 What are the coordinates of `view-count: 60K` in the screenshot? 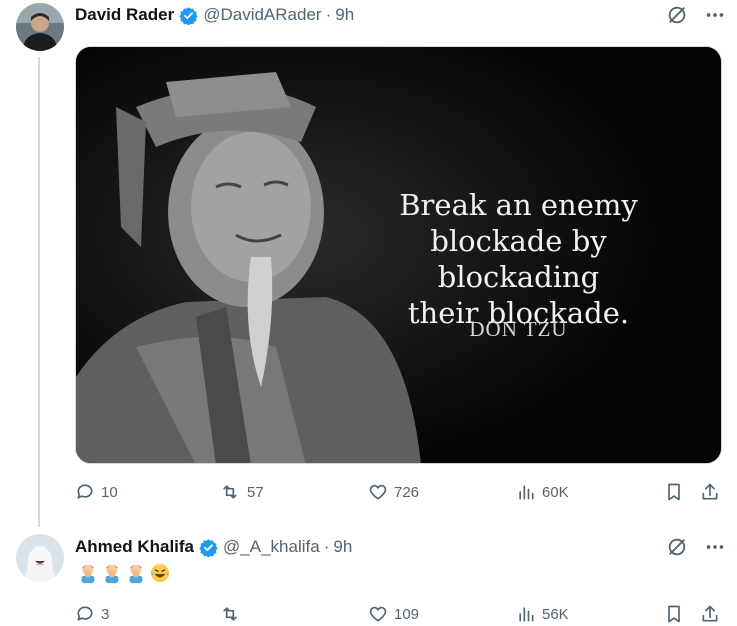 It's located at (555, 492).